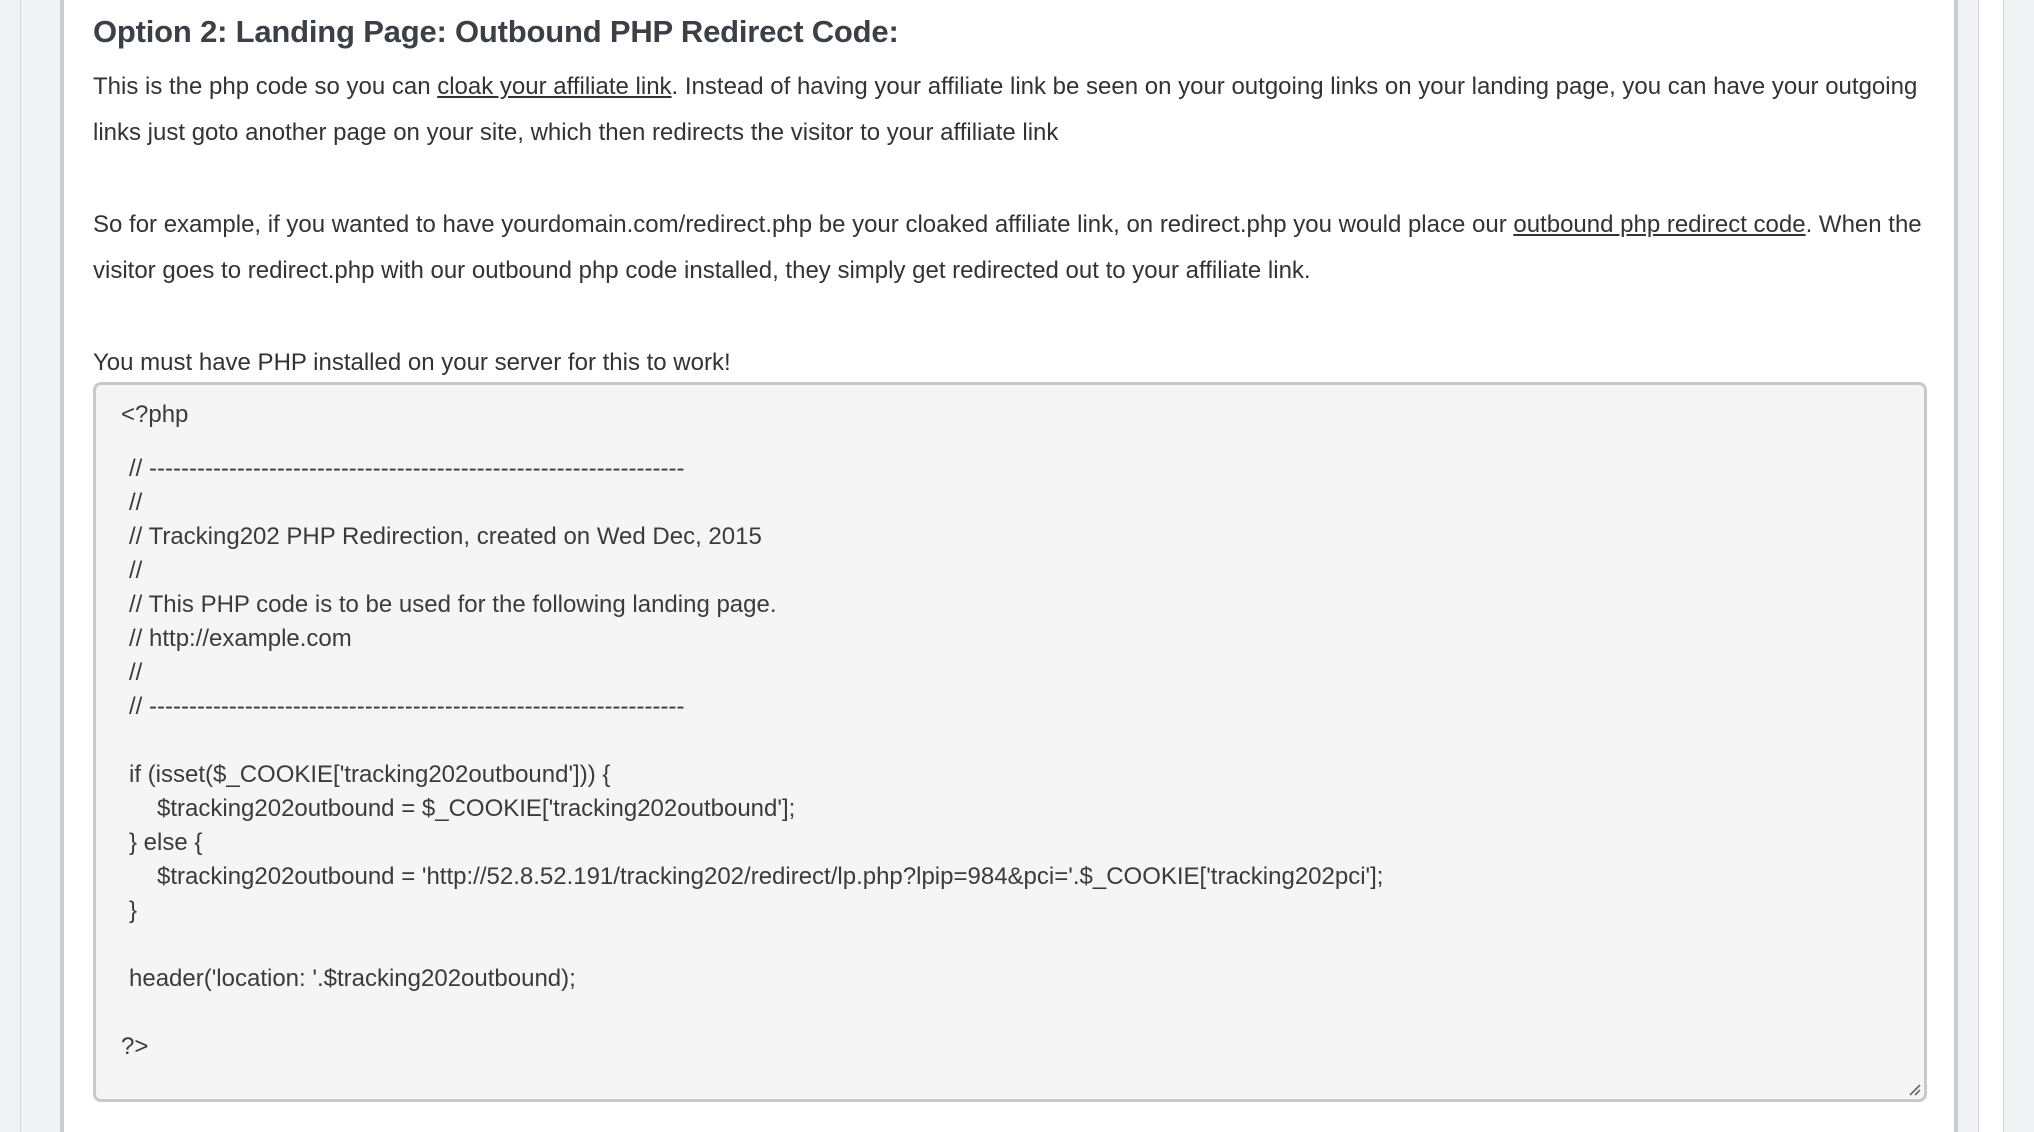 Image resolution: width=2034 pixels, height=1132 pixels. I want to click on page-background-right, so click(2006, 566).